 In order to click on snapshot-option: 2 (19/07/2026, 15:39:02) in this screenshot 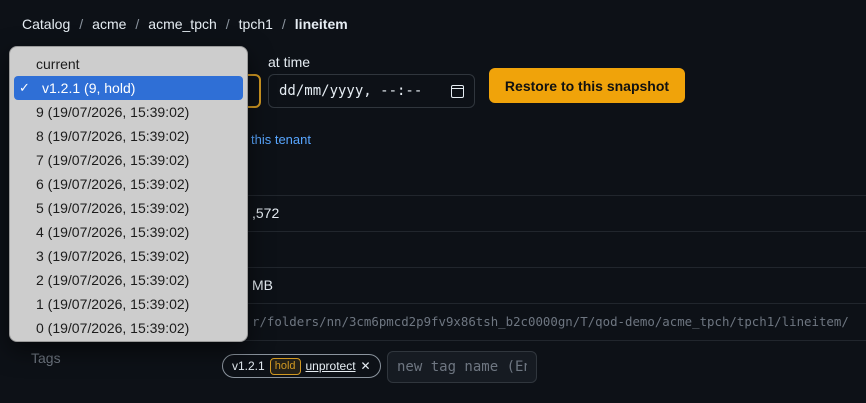, I will do `click(128, 280)`.